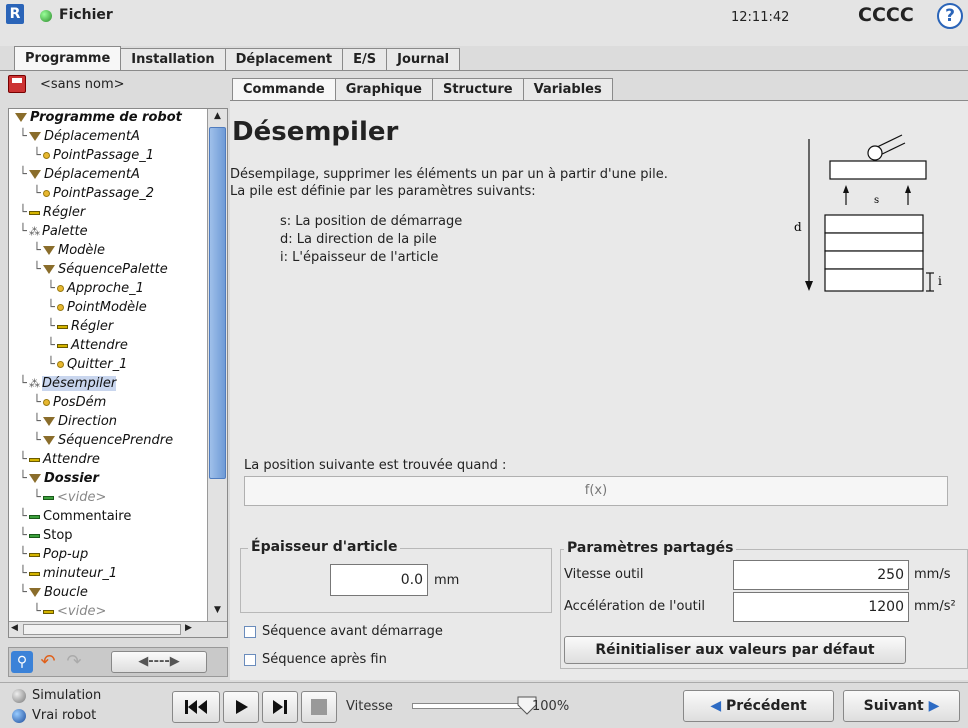 The height and width of the screenshot is (728, 968). What do you see at coordinates (58, 592) in the screenshot?
I see `tree-item: Boucle` at bounding box center [58, 592].